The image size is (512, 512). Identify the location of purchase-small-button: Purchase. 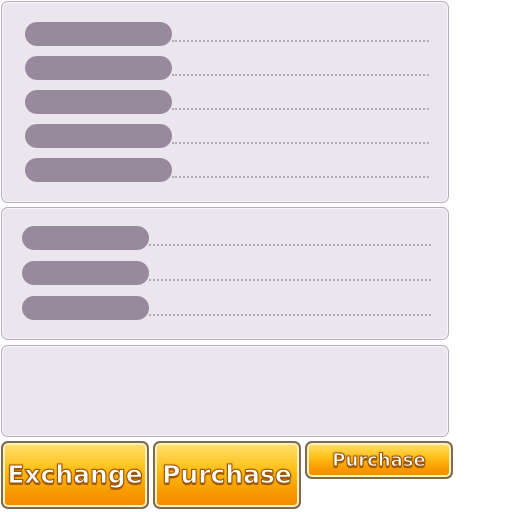
(379, 460).